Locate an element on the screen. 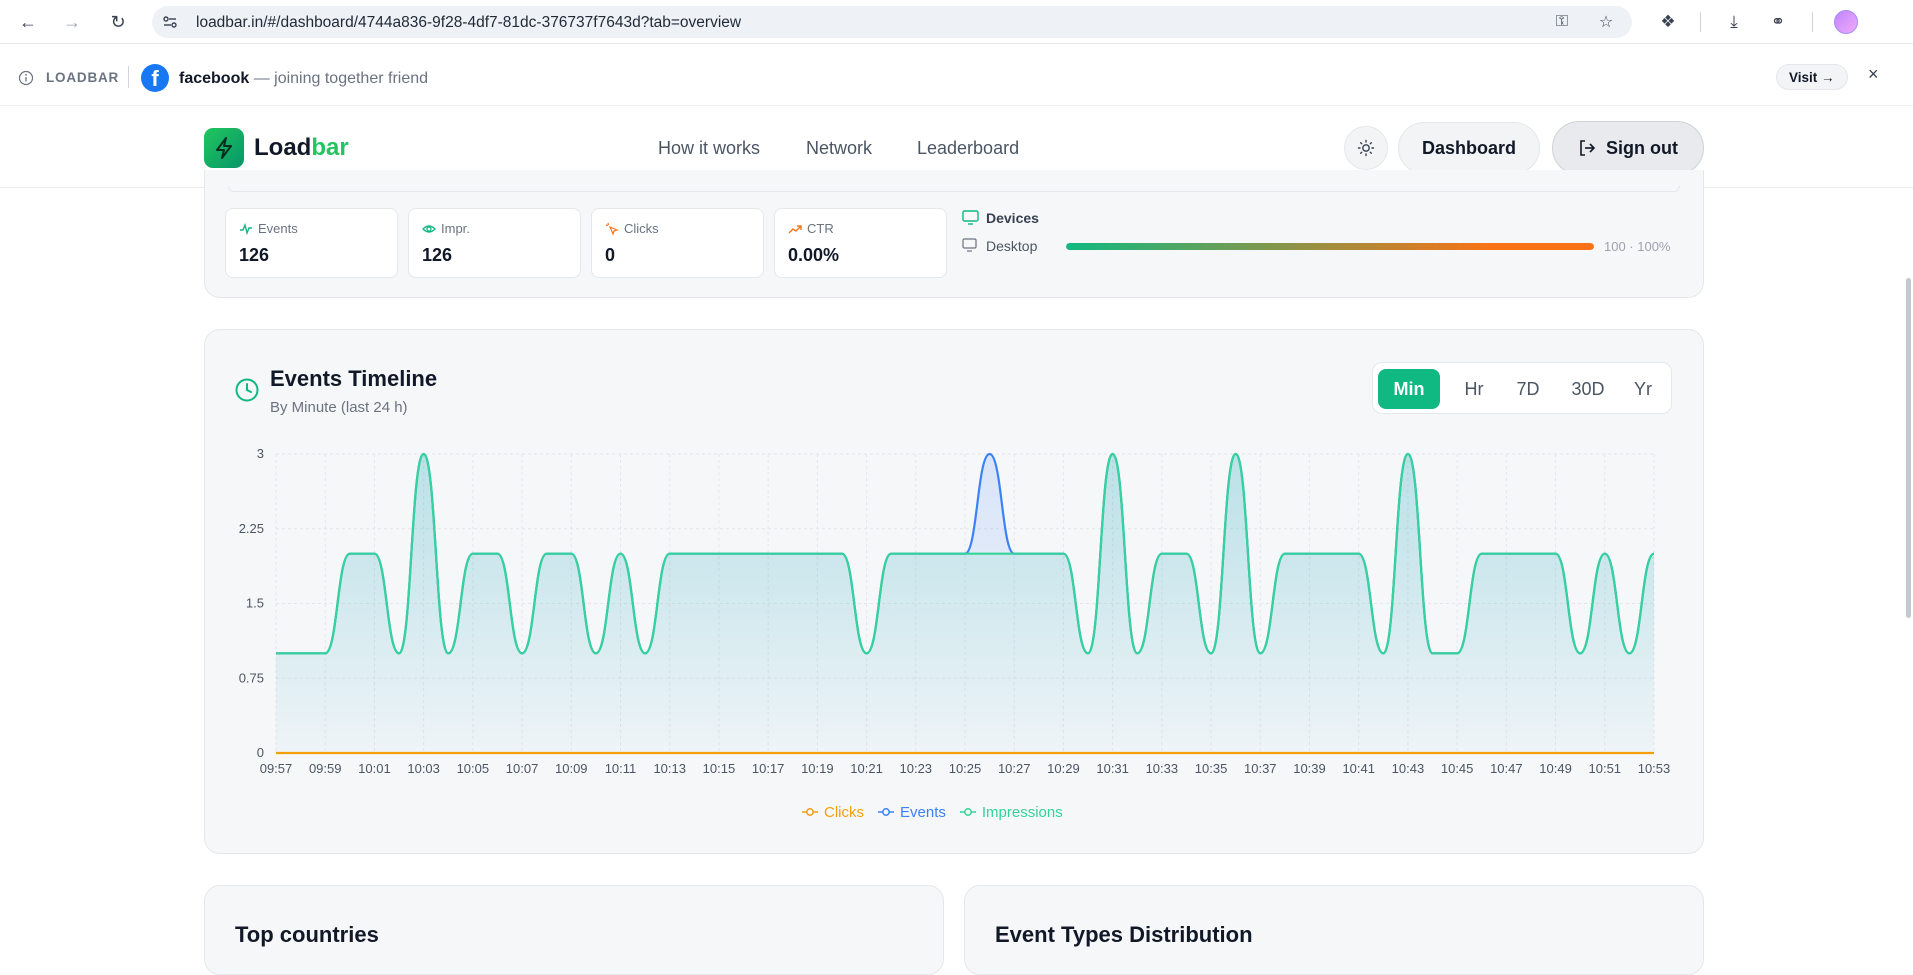 The image size is (1913, 975). event-types-title: Event Types Distribution is located at coordinates (1124, 934).